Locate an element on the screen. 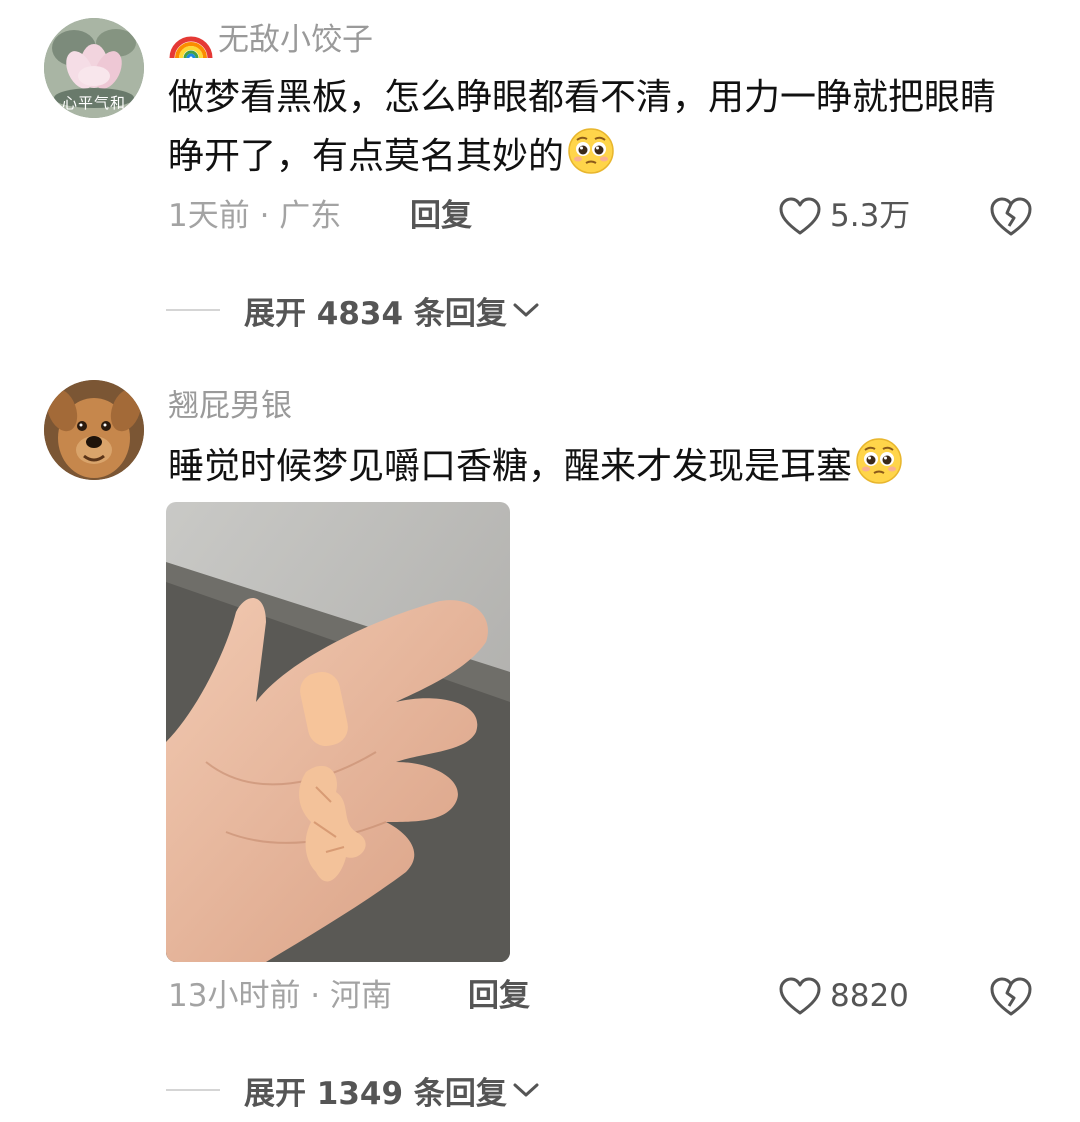 The image size is (1080, 1122). username-label: 无敌小饺子 is located at coordinates (295, 40).